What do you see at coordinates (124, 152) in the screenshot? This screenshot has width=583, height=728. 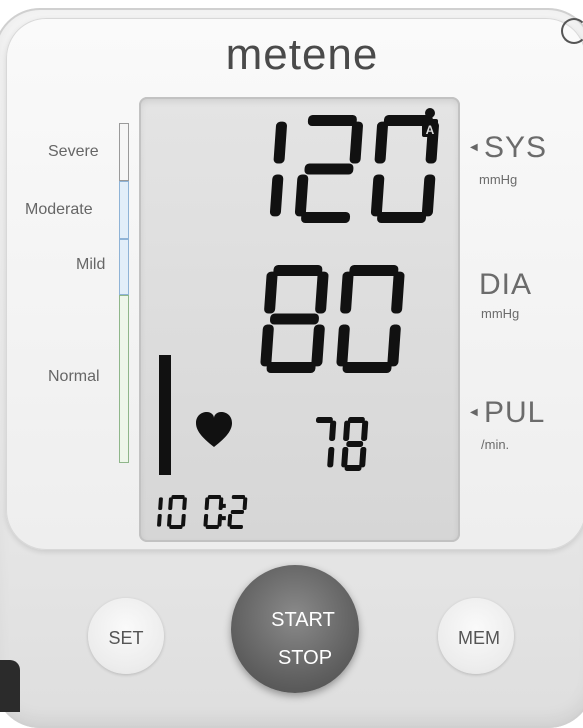 I see `scale-bar-severe` at bounding box center [124, 152].